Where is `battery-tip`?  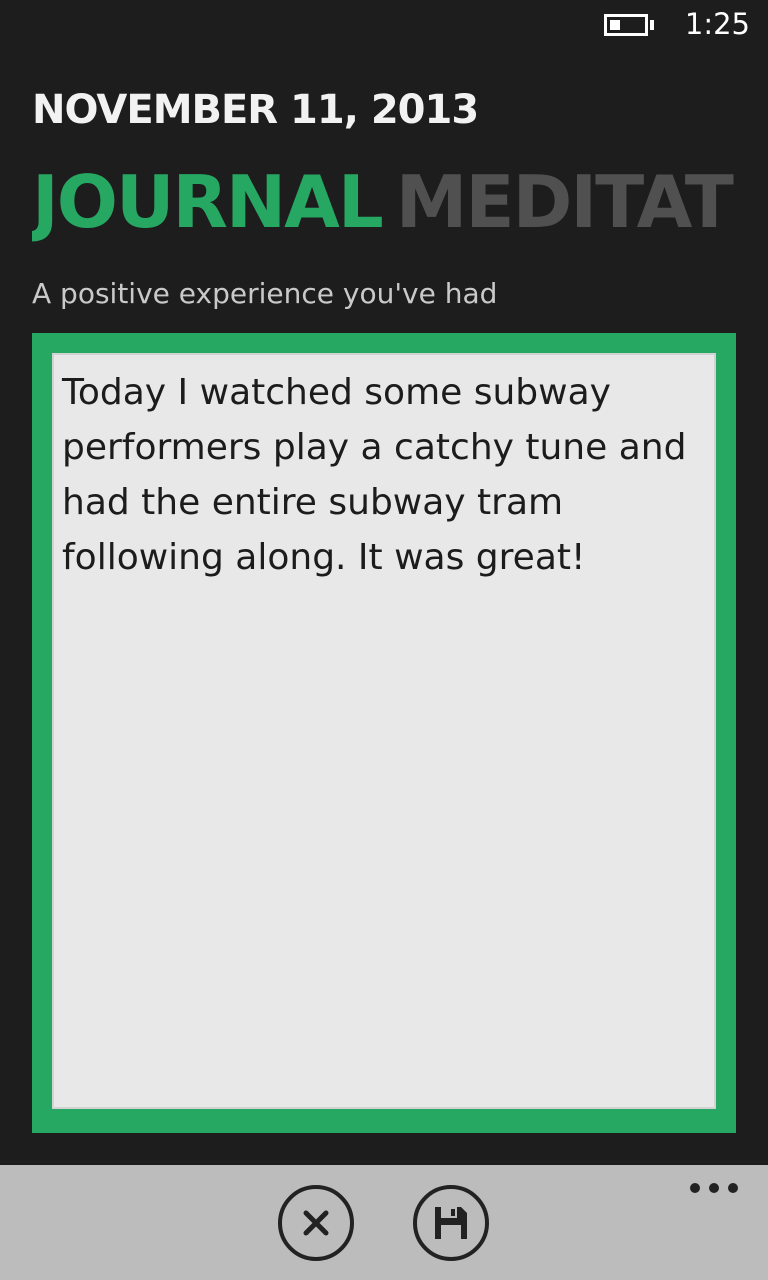 battery-tip is located at coordinates (652, 25).